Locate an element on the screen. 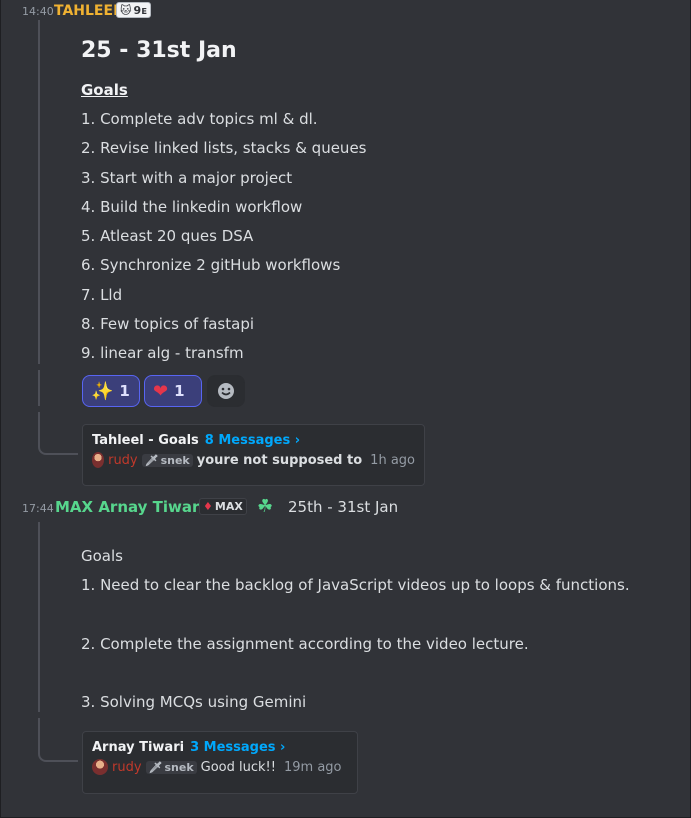 The image size is (691, 818). goal-item: 1. Complete adv topics ml & dl. is located at coordinates (199, 119).